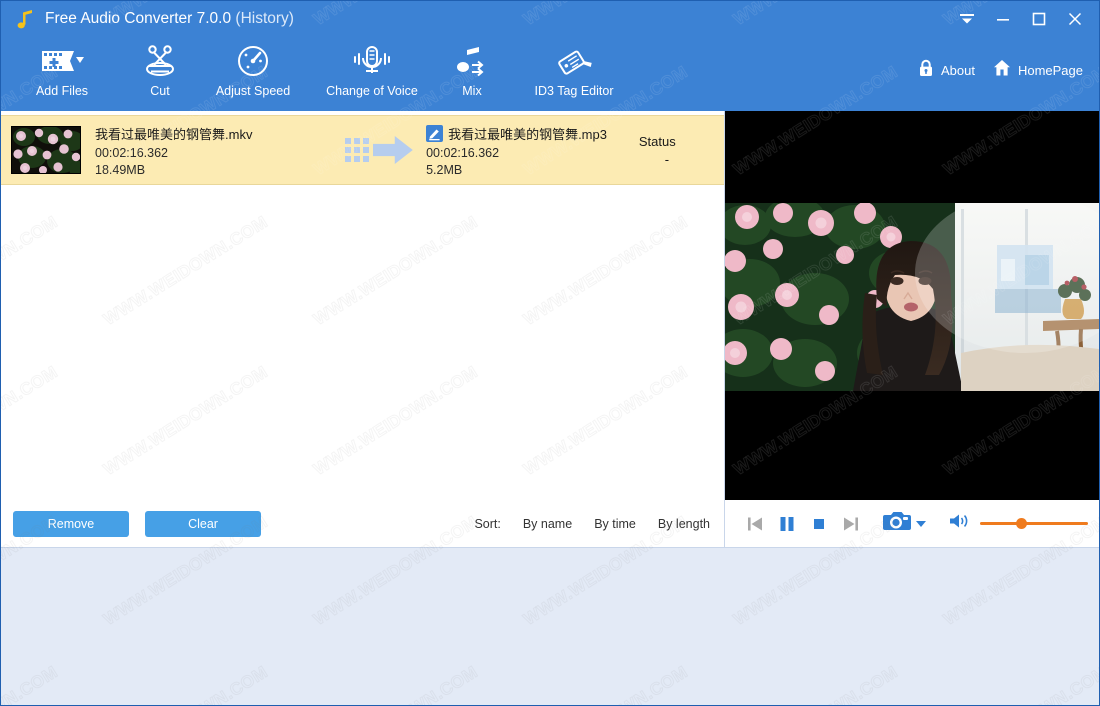 This screenshot has height=706, width=1100. Describe the element at coordinates (550, 19) in the screenshot. I see `title-bar: Free Audio Converter 7.0.0 (History)` at that location.